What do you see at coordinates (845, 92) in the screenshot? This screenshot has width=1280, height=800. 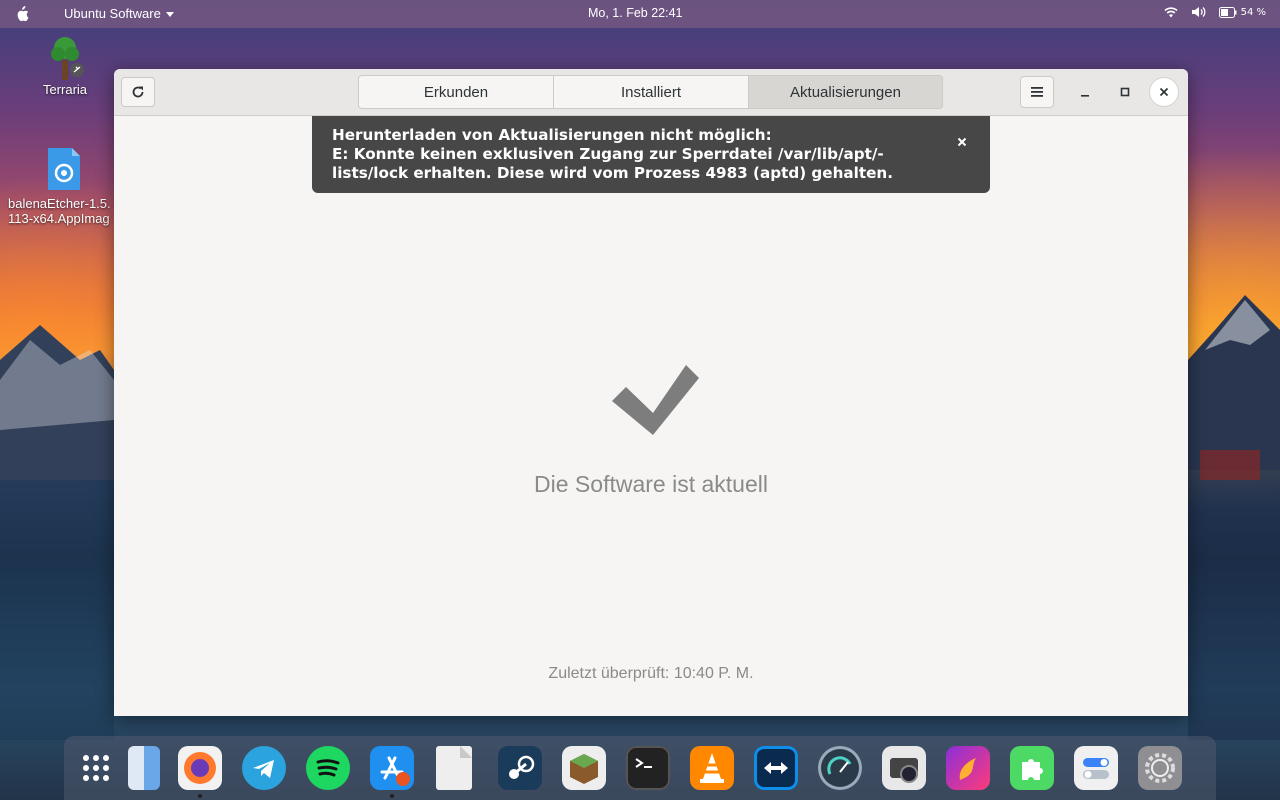 I see `tab-aktualisierungen: Aktualisierungen` at bounding box center [845, 92].